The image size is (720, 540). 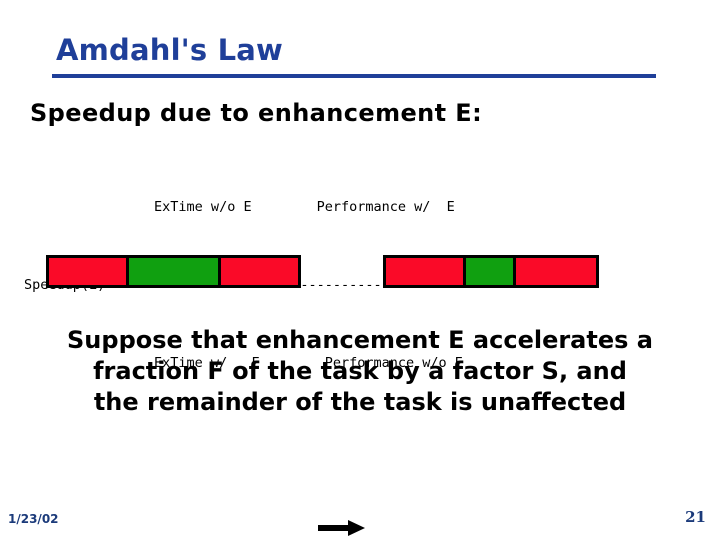 What do you see at coordinates (87, 271) in the screenshot?
I see `before-segment-unaffected-left` at bounding box center [87, 271].